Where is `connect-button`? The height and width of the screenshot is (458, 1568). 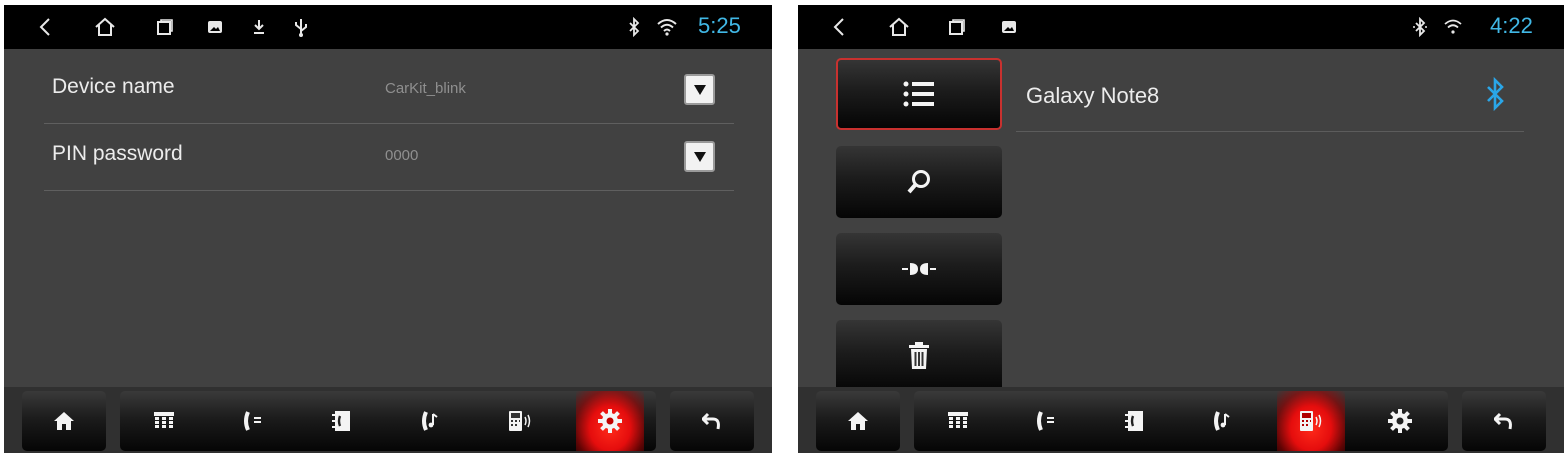 connect-button is located at coordinates (919, 269).